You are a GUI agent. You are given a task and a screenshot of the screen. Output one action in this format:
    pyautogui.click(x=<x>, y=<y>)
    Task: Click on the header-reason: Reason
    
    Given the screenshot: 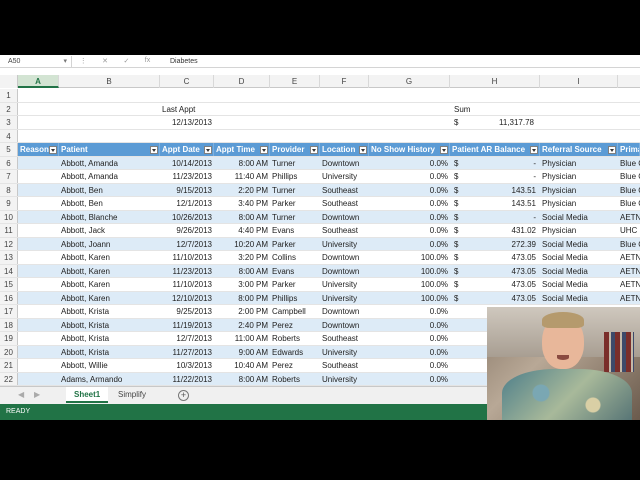 What is the action you would take?
    pyautogui.click(x=38, y=149)
    